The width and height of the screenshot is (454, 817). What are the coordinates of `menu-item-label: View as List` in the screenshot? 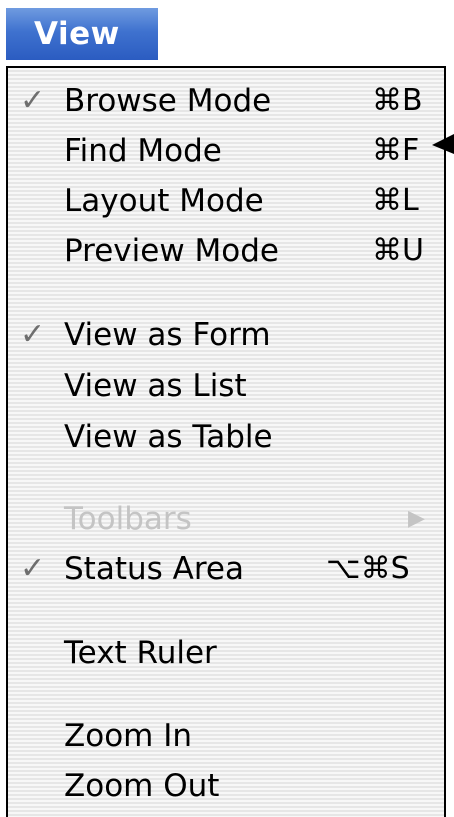 It's located at (155, 386).